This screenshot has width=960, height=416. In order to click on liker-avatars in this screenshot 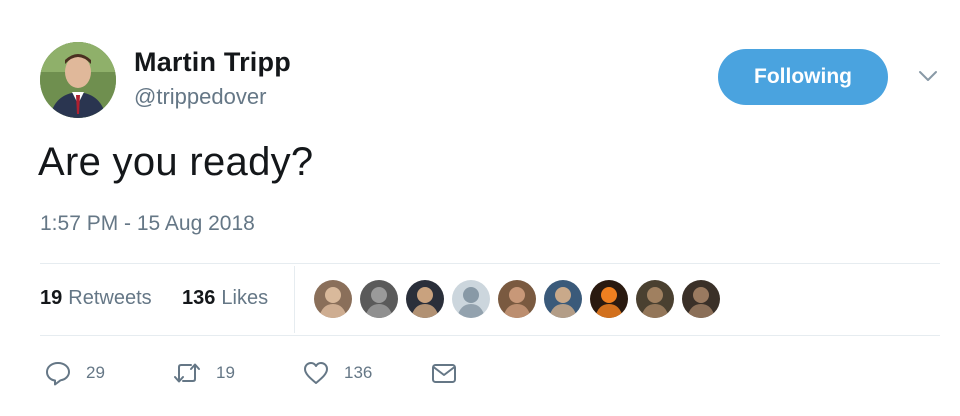, I will do `click(517, 299)`.